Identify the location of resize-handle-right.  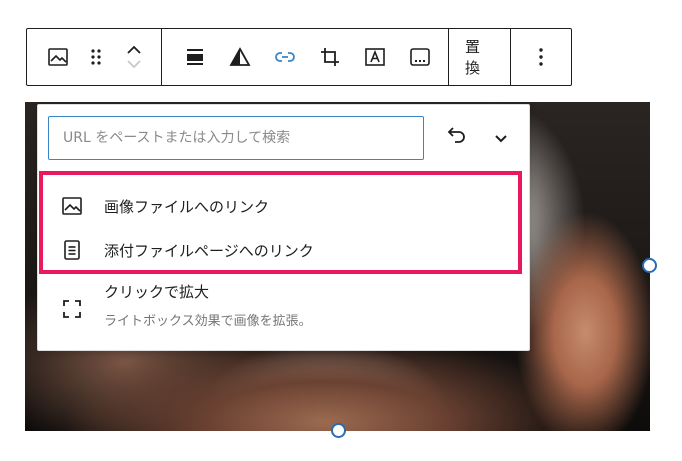
(649, 265).